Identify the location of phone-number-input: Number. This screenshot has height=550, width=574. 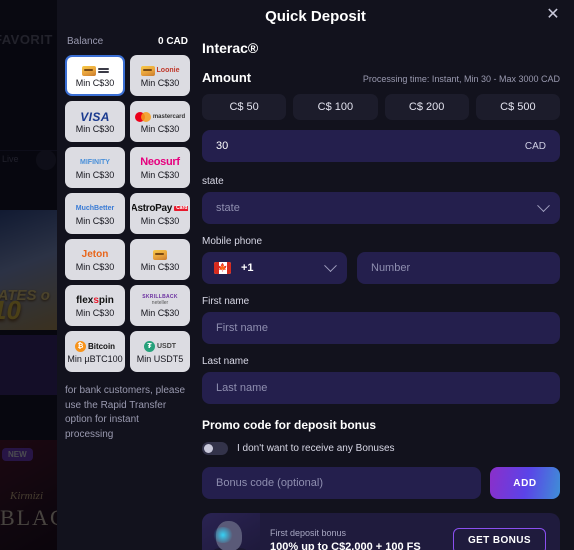
(458, 268).